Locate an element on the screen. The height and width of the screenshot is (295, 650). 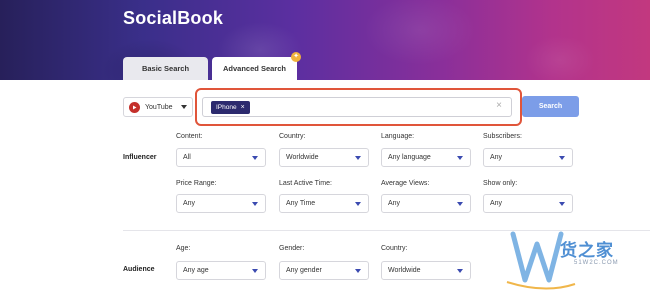
subscribers-dropdown: Any is located at coordinates (528, 157).